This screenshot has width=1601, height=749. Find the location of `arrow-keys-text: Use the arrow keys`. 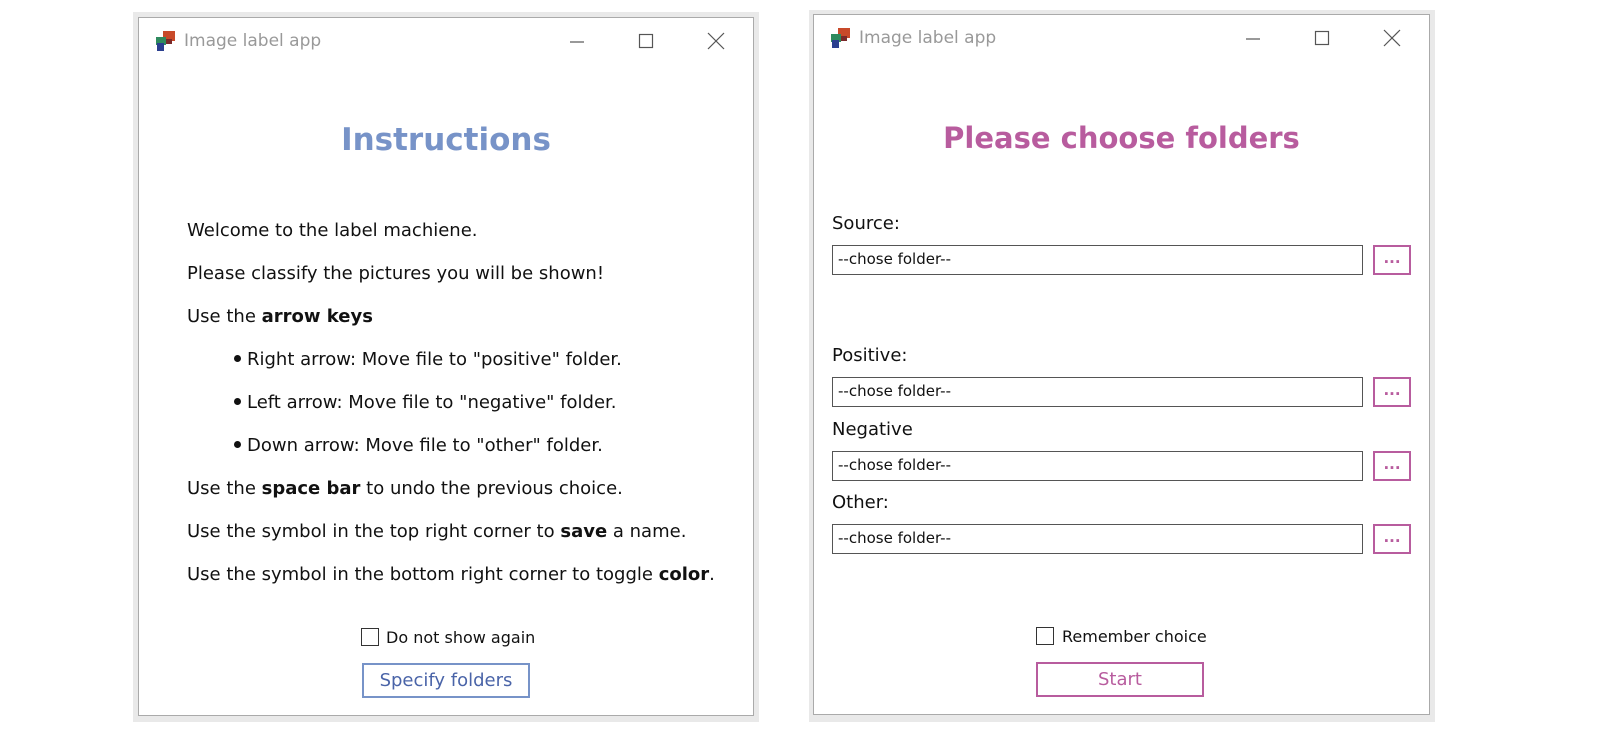

arrow-keys-text: Use the arrow keys is located at coordinates (280, 316).